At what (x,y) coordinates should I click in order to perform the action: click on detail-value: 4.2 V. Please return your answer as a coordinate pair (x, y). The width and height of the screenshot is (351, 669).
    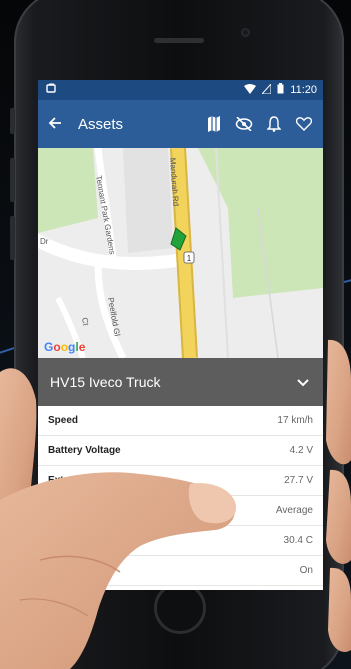
    Looking at the image, I should click on (301, 450).